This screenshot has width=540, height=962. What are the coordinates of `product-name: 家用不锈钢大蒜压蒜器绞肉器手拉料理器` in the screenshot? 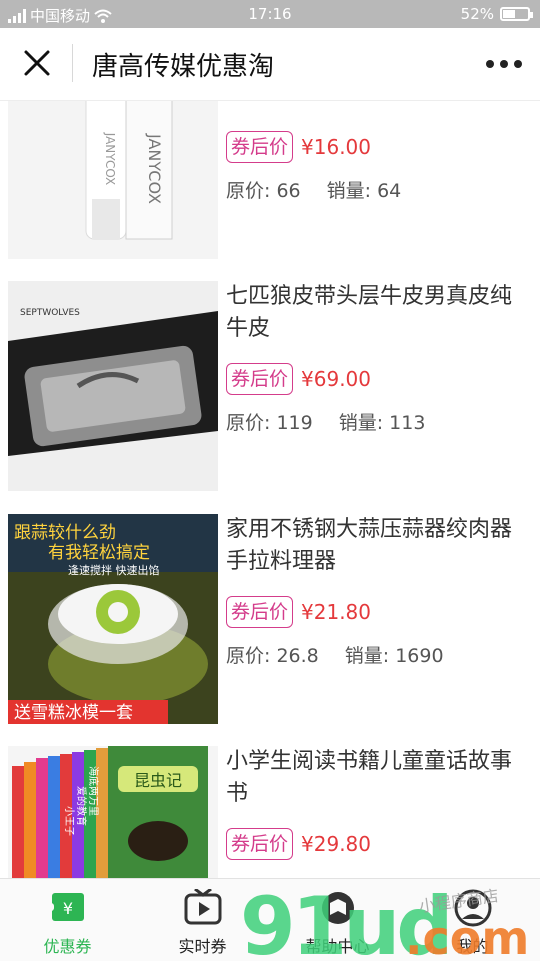 It's located at (376, 546).